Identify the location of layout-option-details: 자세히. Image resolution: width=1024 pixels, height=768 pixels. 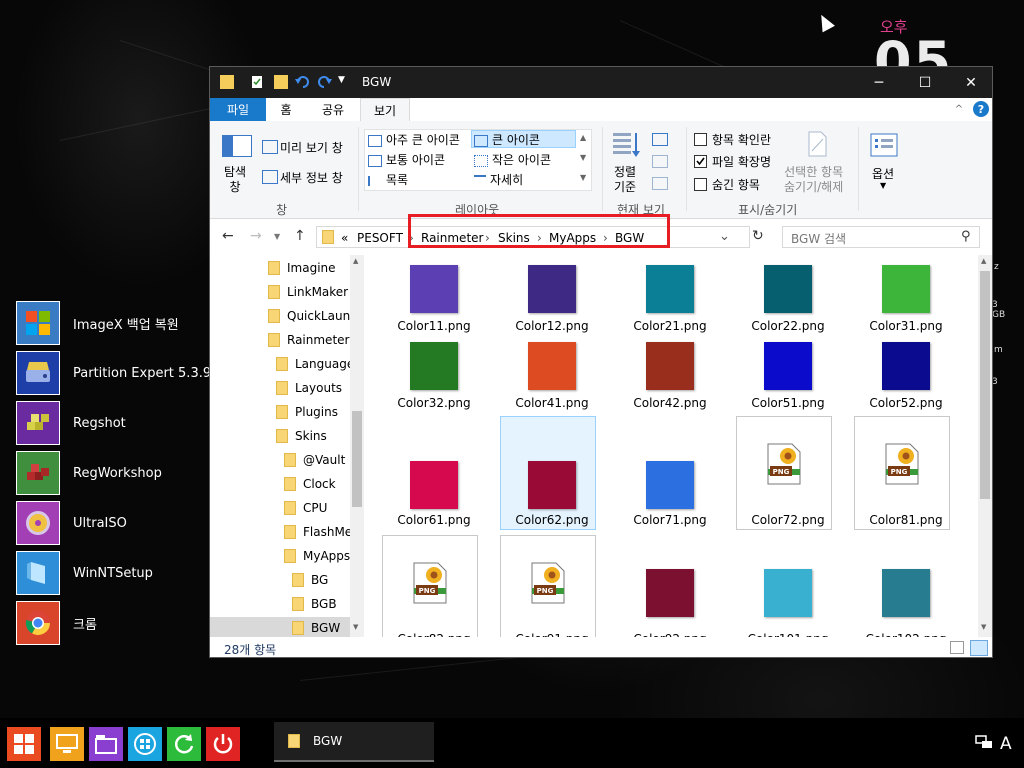
(498, 179).